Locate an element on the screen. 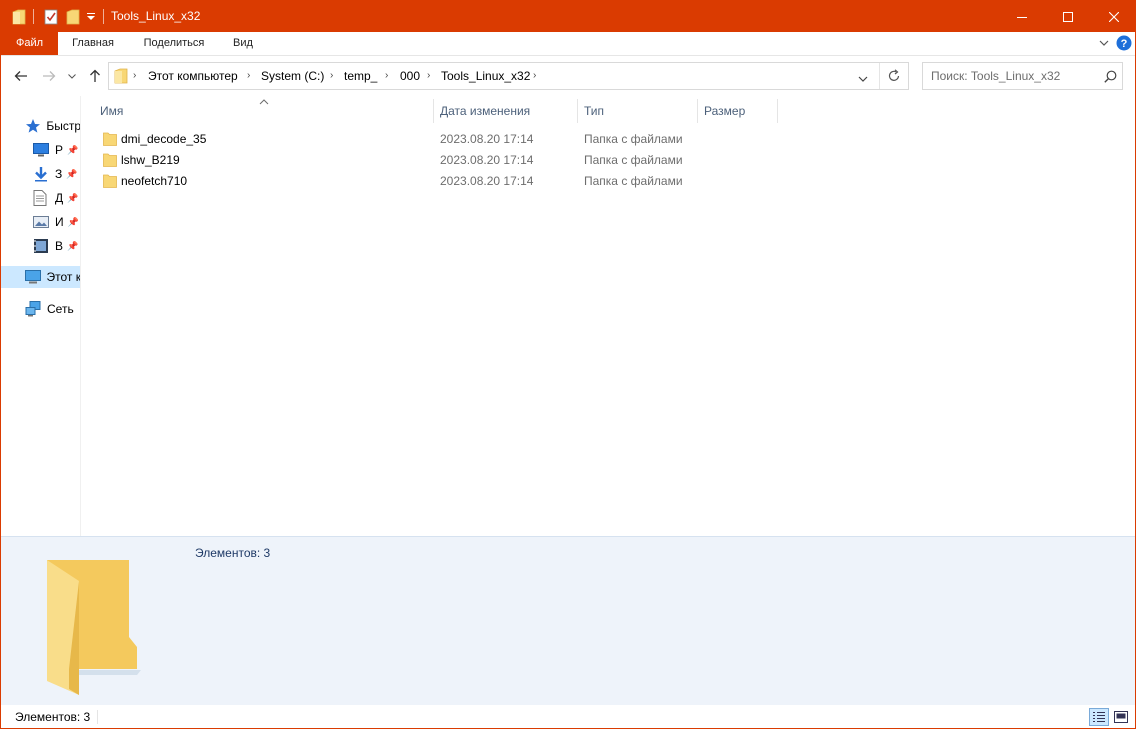 This screenshot has height=729, width=1136. tab-file: Файл is located at coordinates (29, 43).